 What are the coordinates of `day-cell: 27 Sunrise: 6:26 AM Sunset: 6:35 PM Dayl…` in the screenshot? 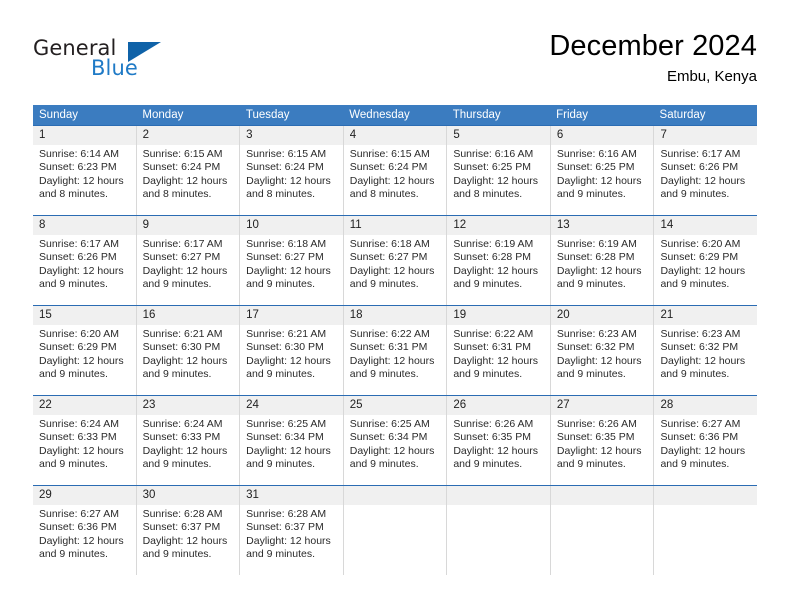 It's located at (602, 440).